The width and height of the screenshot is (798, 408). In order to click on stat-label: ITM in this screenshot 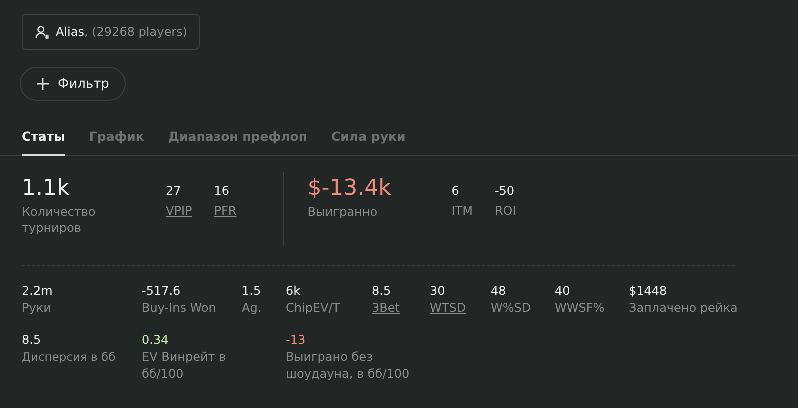, I will do `click(462, 211)`.